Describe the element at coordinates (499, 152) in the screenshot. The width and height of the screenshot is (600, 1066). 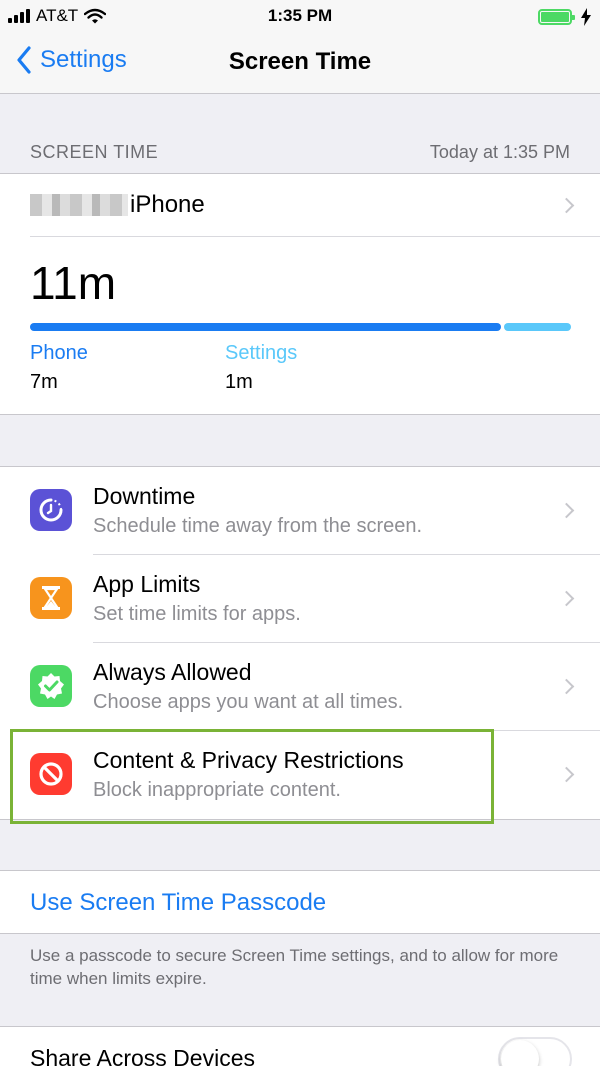
I see `last-updated-timestamp: Today at 1:35 PM` at that location.